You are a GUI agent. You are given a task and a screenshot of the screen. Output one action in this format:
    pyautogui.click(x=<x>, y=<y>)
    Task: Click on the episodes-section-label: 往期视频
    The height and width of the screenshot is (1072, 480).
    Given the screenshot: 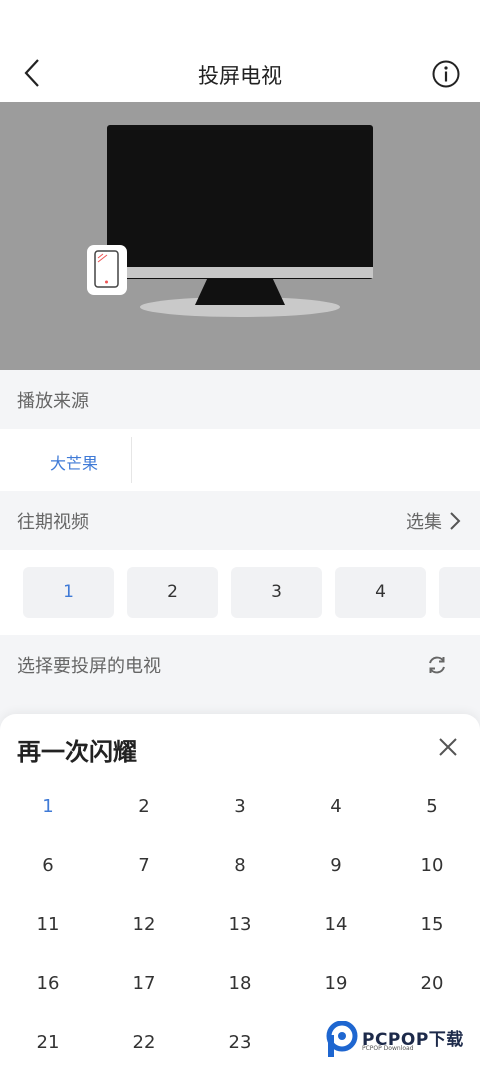 What is the action you would take?
    pyautogui.click(x=53, y=522)
    